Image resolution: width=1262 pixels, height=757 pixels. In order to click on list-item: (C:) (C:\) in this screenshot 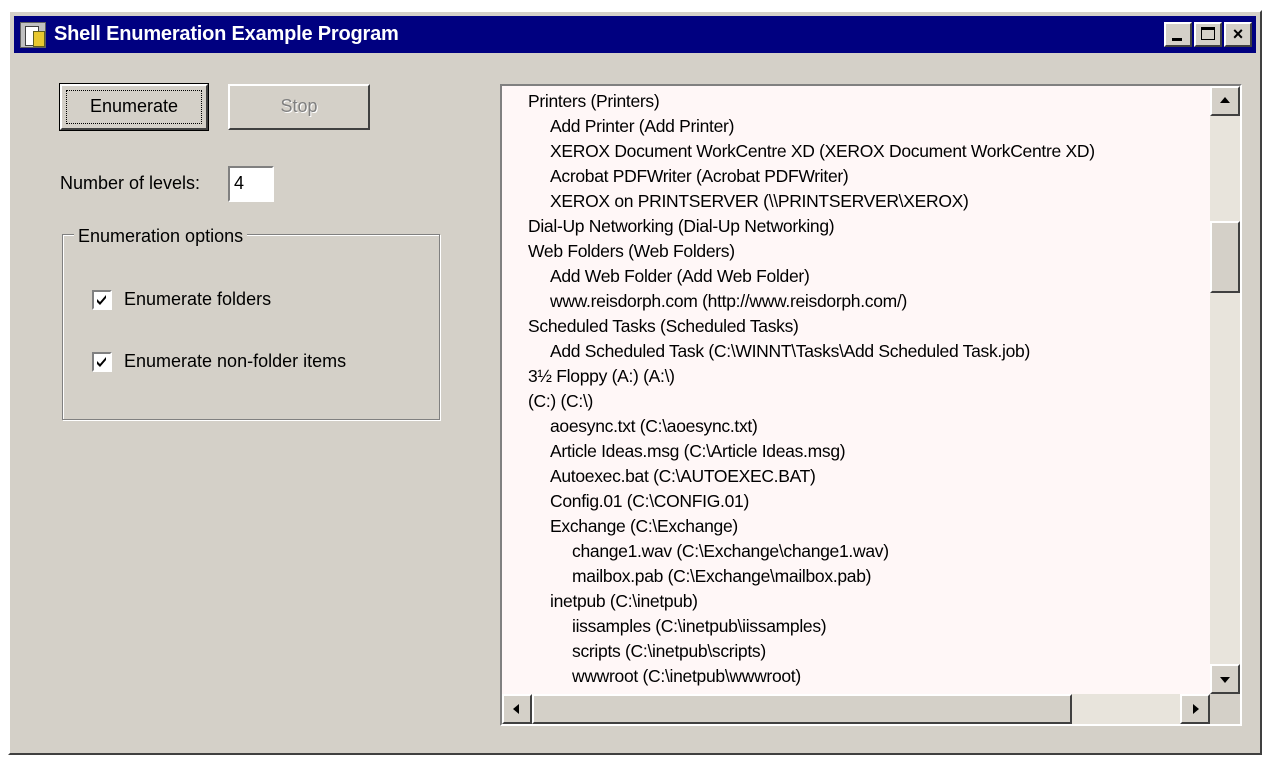, I will do `click(560, 401)`.